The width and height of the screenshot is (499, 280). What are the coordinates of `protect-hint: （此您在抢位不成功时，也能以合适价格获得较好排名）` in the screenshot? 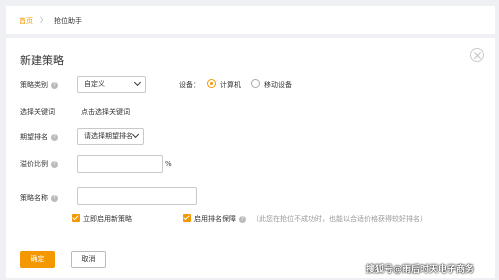 It's located at (339, 219).